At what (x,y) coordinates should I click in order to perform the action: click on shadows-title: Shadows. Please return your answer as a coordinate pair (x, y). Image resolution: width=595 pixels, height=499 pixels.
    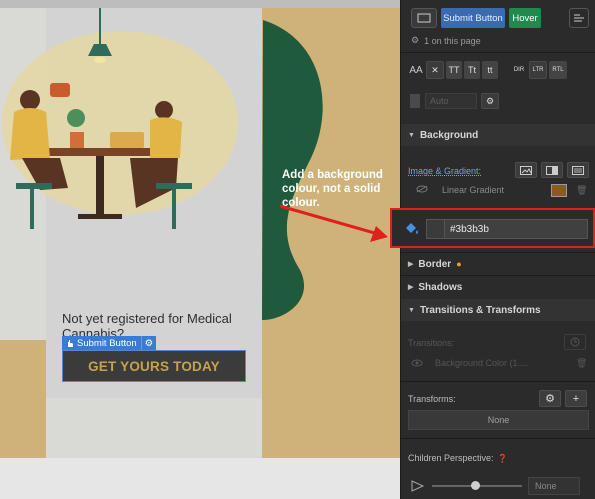
    Looking at the image, I should click on (440, 287).